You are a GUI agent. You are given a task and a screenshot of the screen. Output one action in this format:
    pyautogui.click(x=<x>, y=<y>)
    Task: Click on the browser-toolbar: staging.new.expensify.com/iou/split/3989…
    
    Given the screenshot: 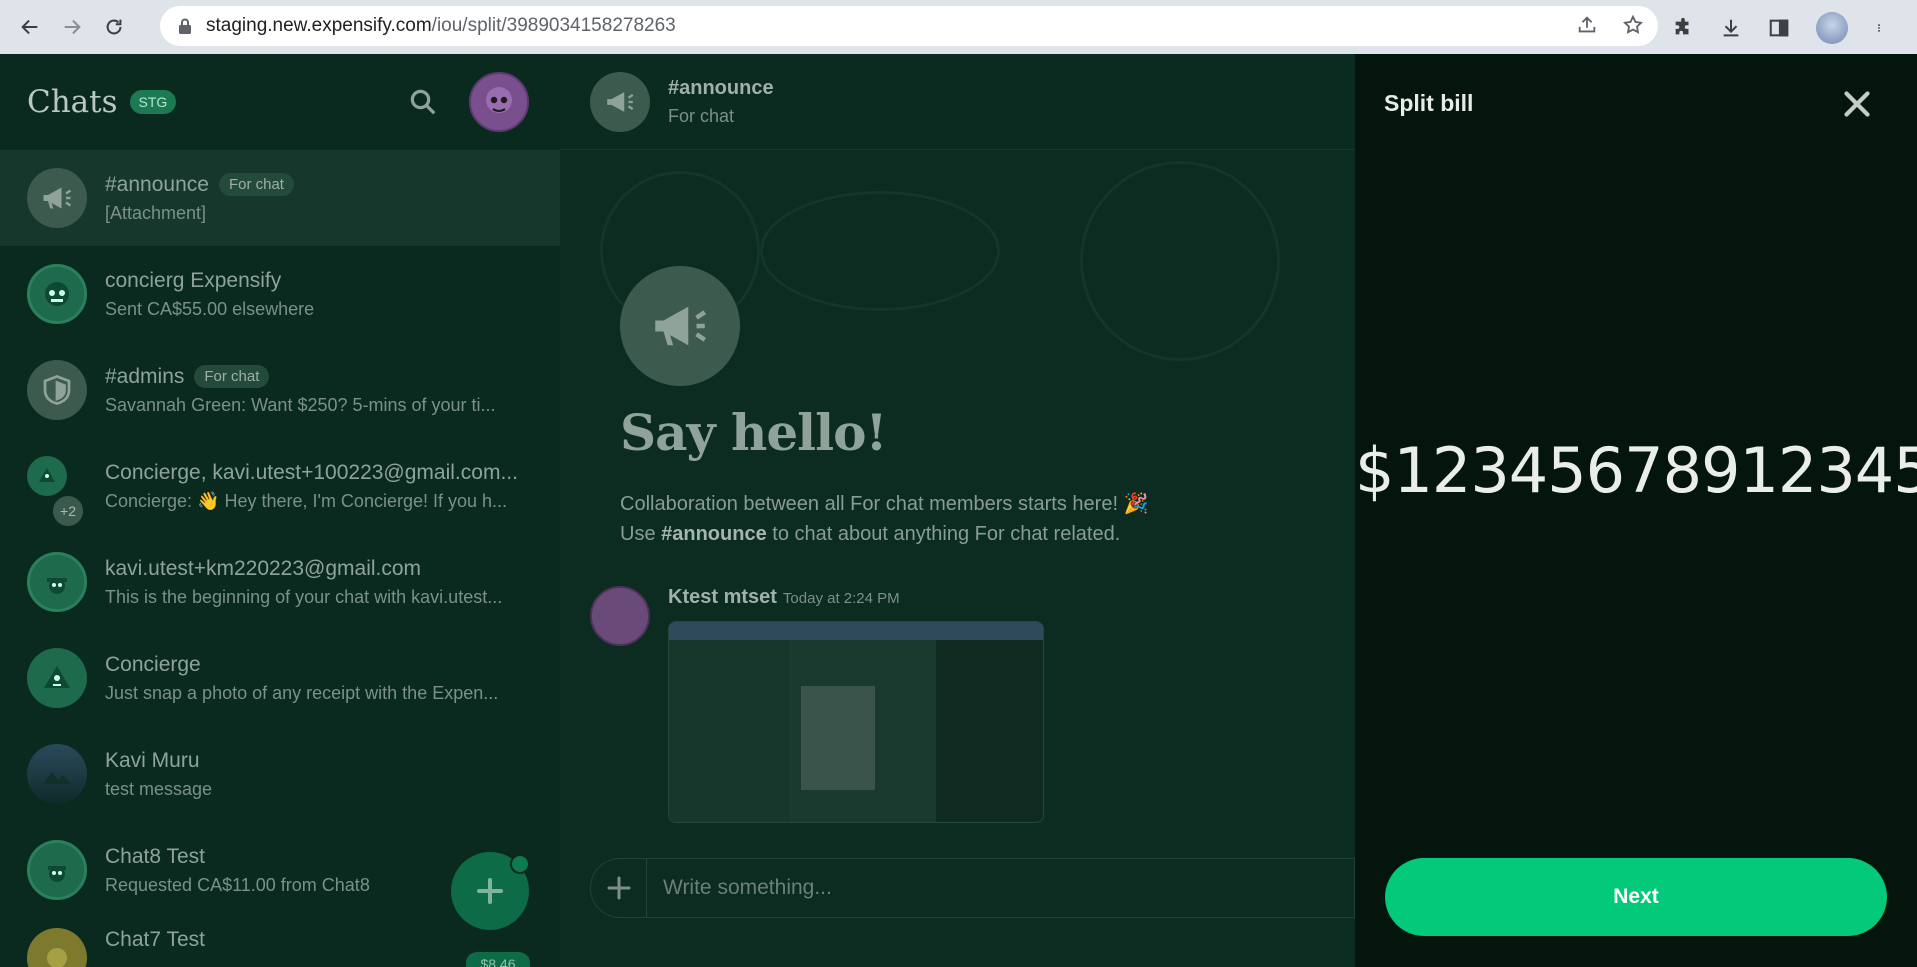 What is the action you would take?
    pyautogui.click(x=958, y=27)
    